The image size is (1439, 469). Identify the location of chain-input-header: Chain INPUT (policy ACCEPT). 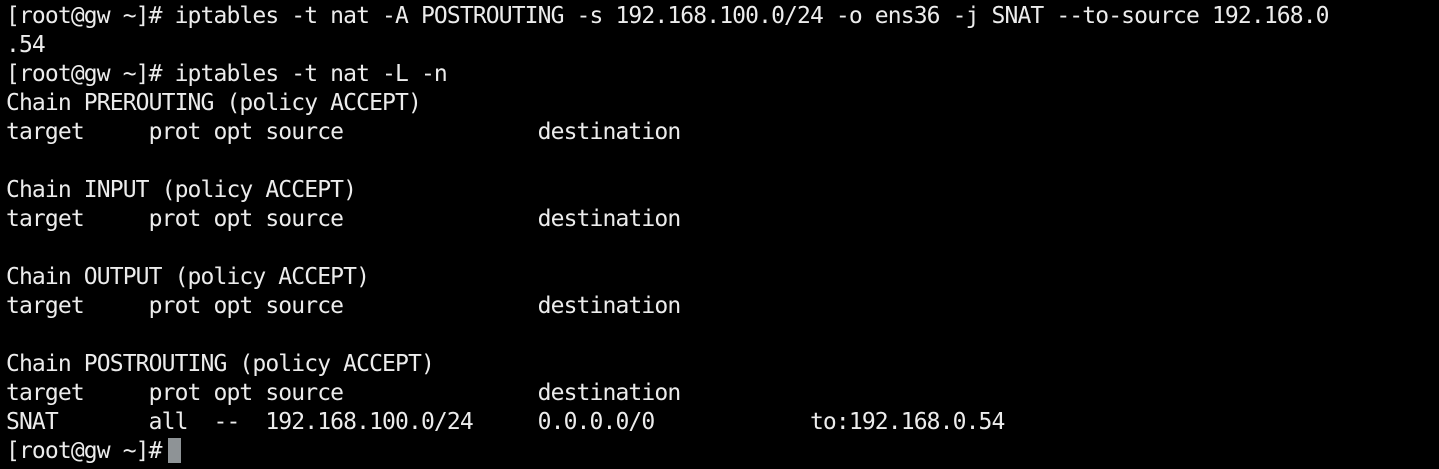
(181, 190).